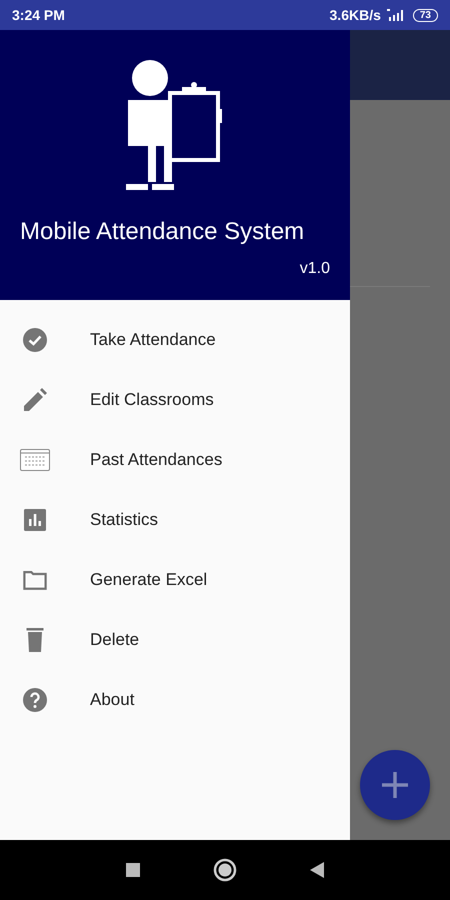  I want to click on help-icon, so click(35, 700).